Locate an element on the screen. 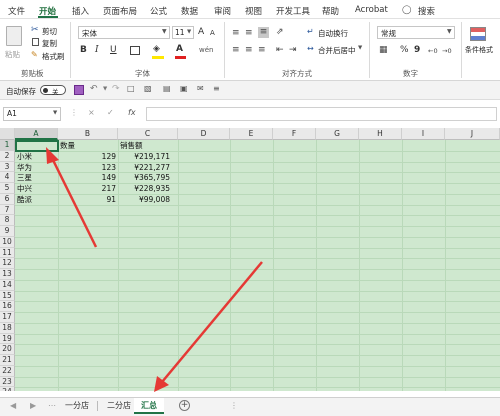  sheet-tab-1: 一分店 is located at coordinates (77, 406).